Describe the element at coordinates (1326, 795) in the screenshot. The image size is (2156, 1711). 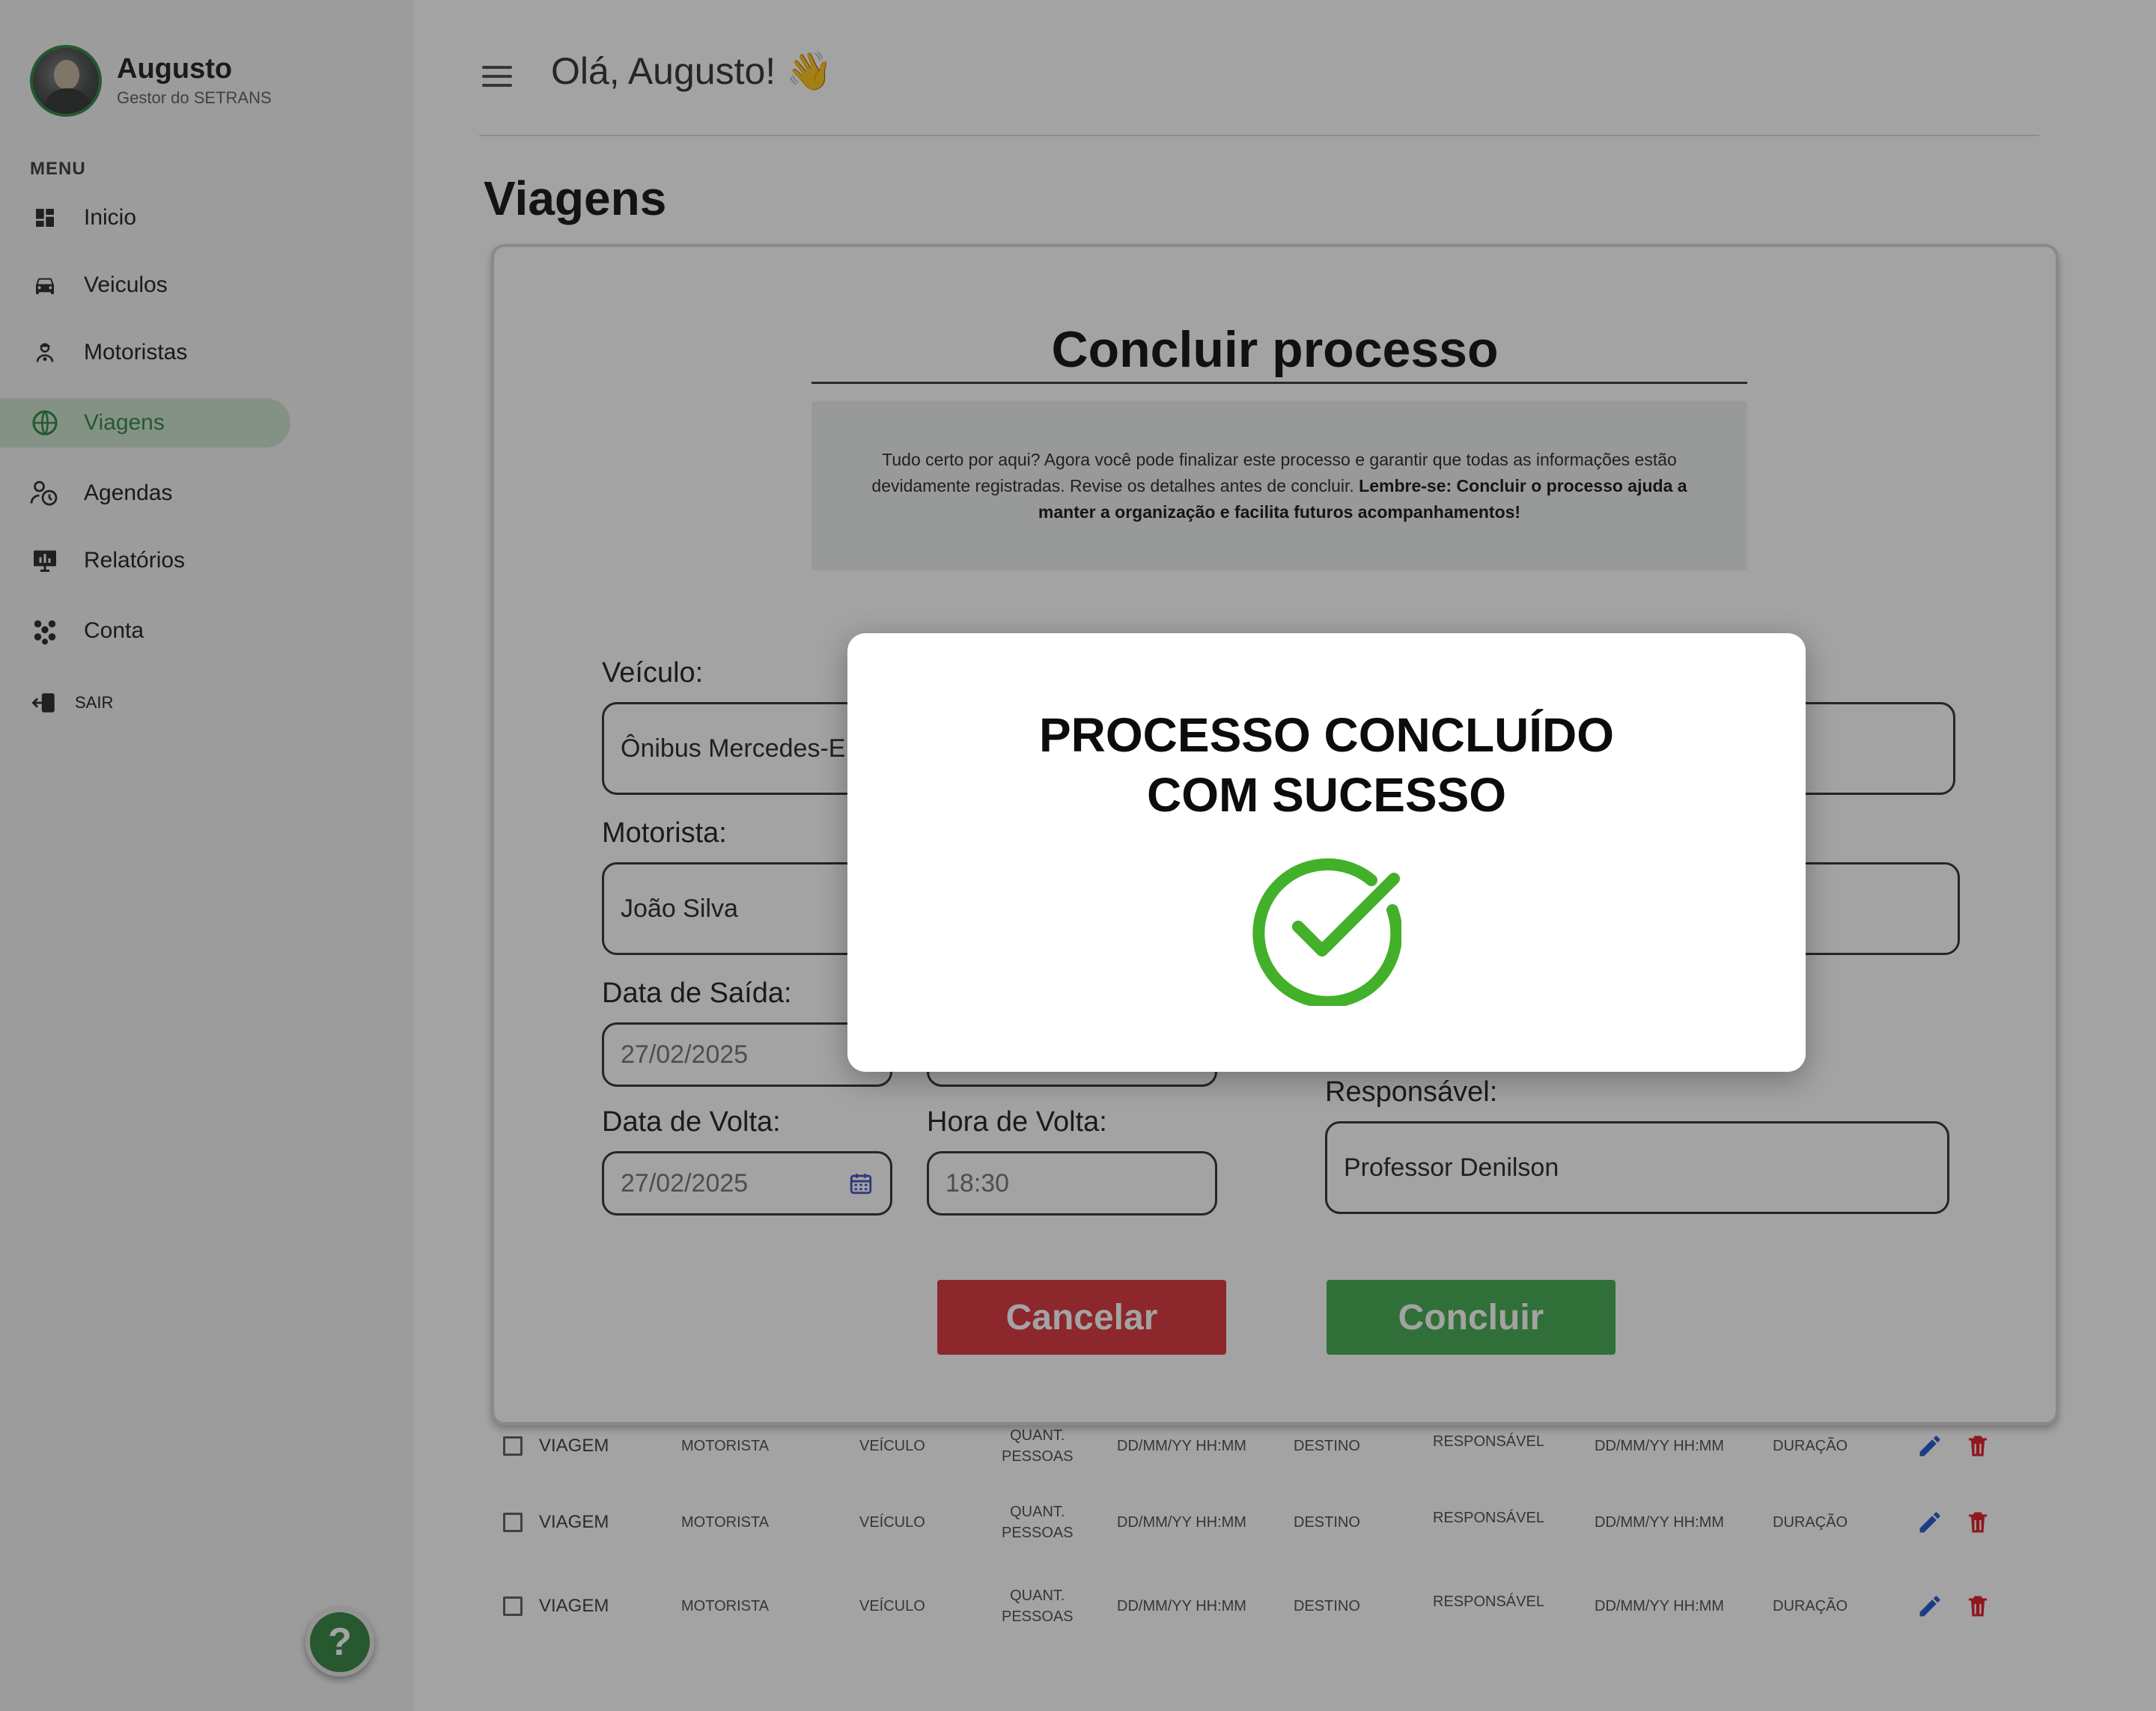
I see `success-title-line2: COM SUCESSO` at that location.